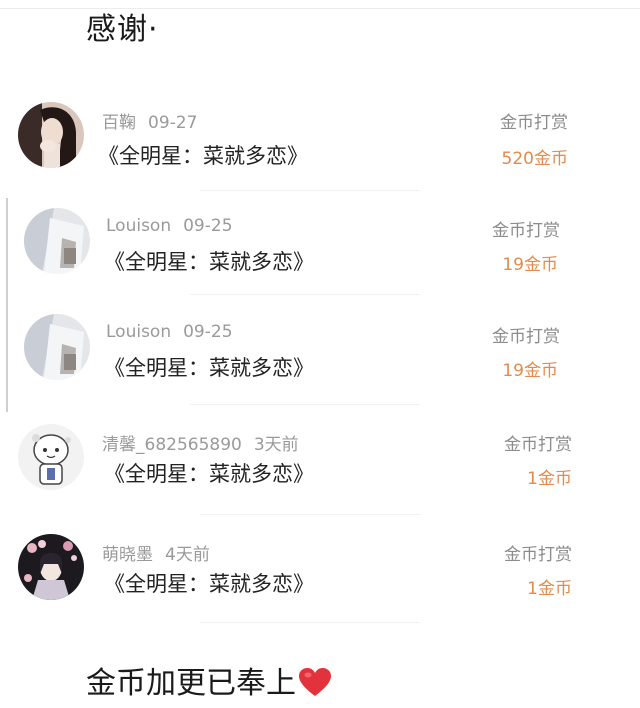  I want to click on reward-amount: 520金币, so click(534, 159).